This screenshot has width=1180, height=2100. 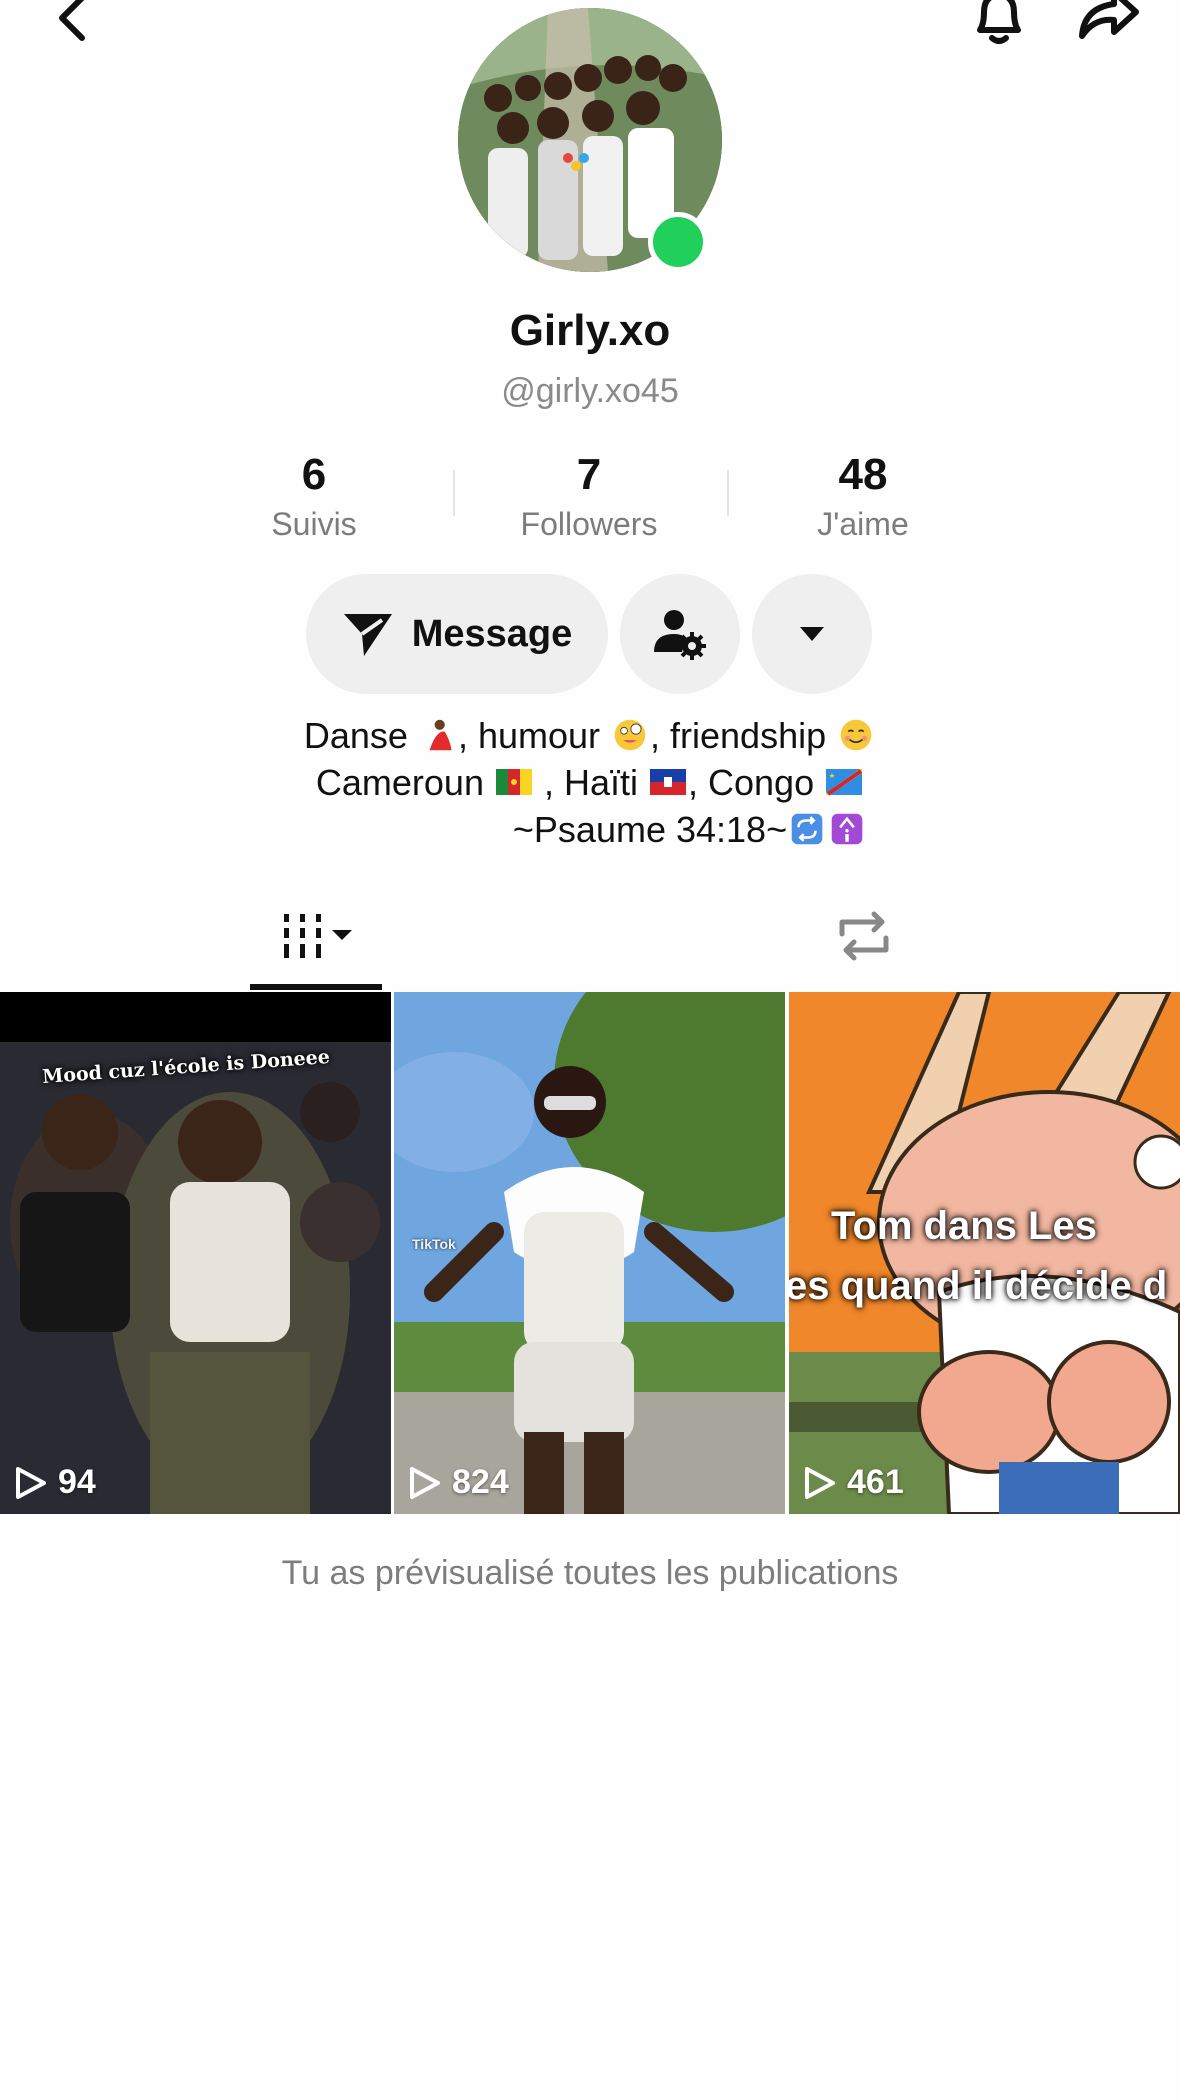 I want to click on bio-line-2: Cameroun , Haïti , Congo, so click(x=590, y=782).